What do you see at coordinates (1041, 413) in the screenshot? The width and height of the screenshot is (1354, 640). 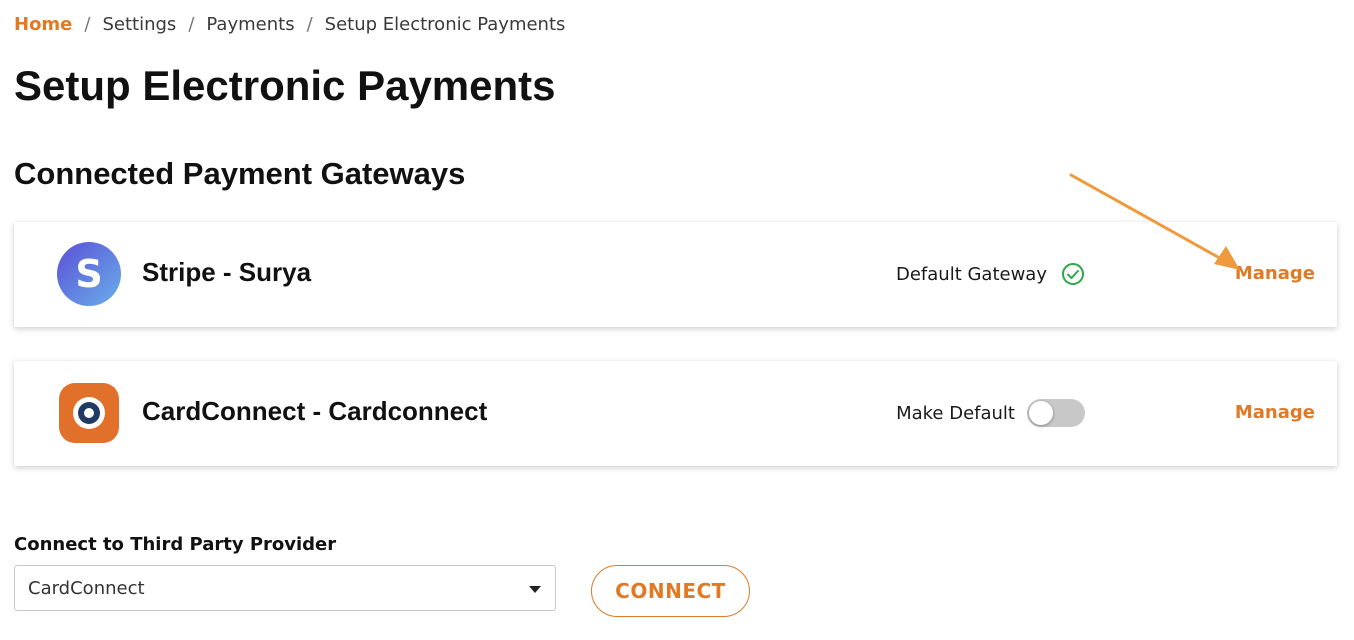 I see `toggle-knob` at bounding box center [1041, 413].